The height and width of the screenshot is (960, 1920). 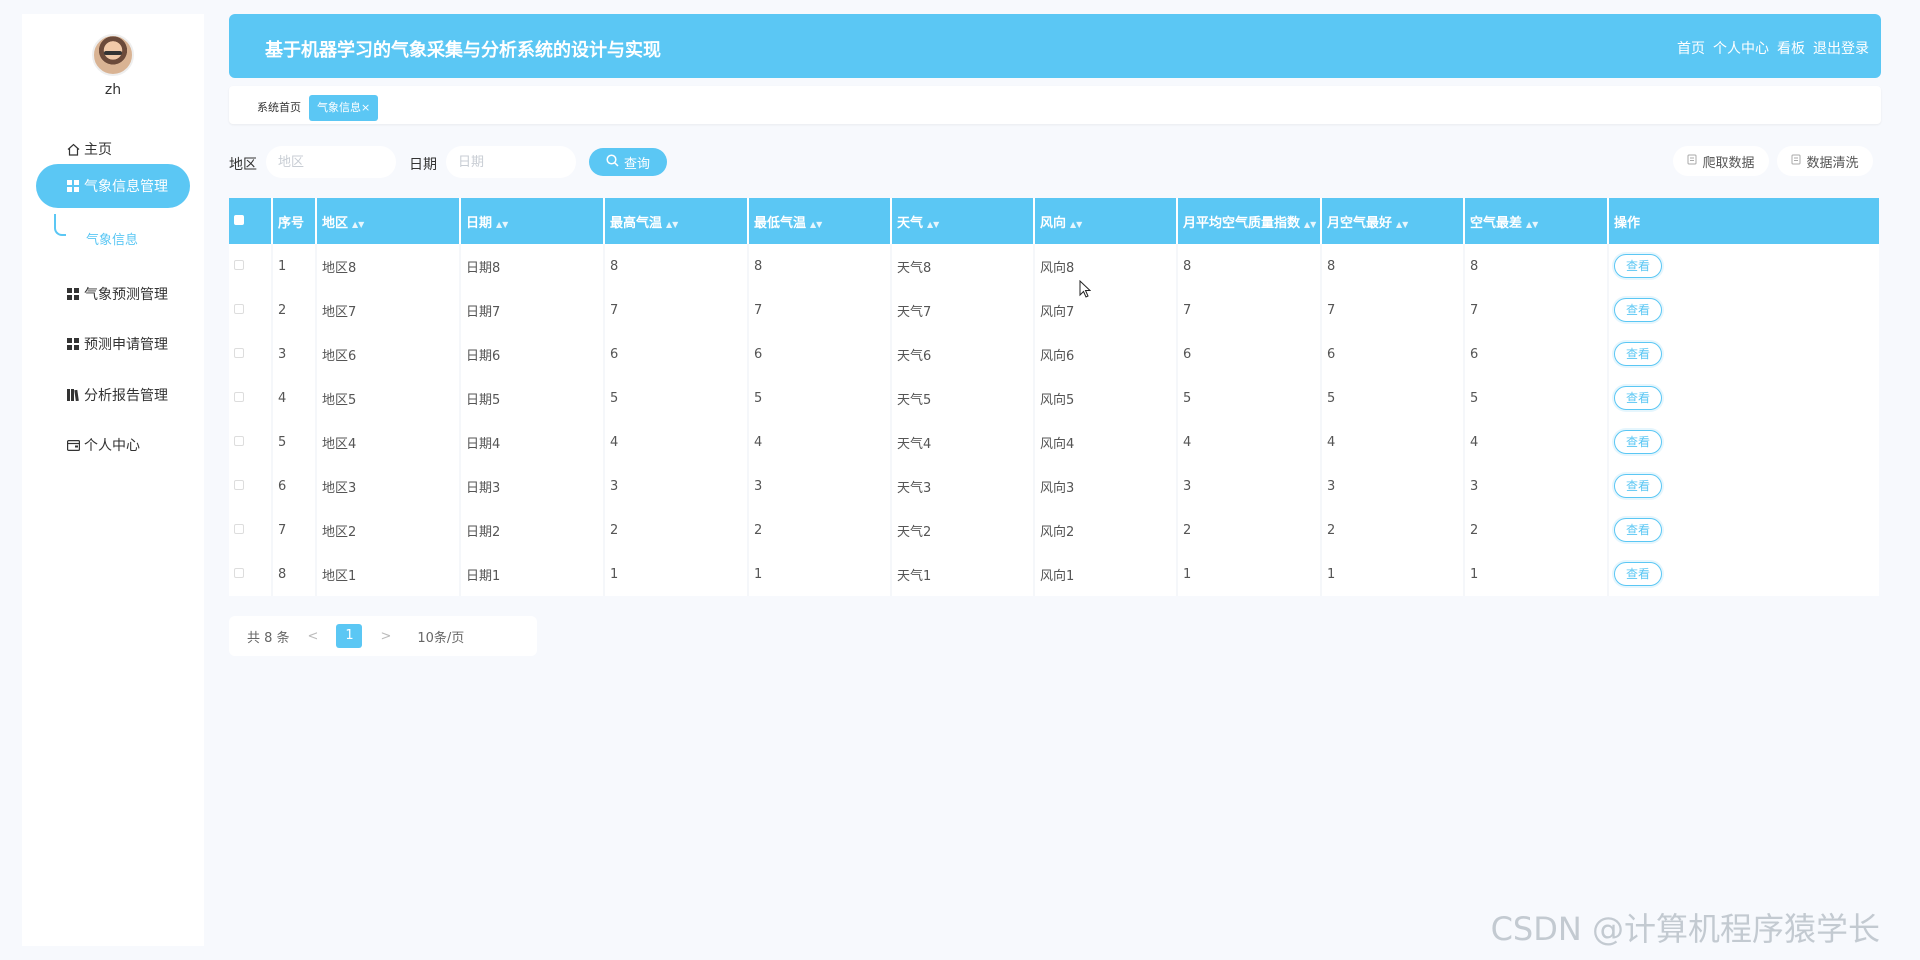 What do you see at coordinates (385, 636) in the screenshot?
I see `next-page-button: >` at bounding box center [385, 636].